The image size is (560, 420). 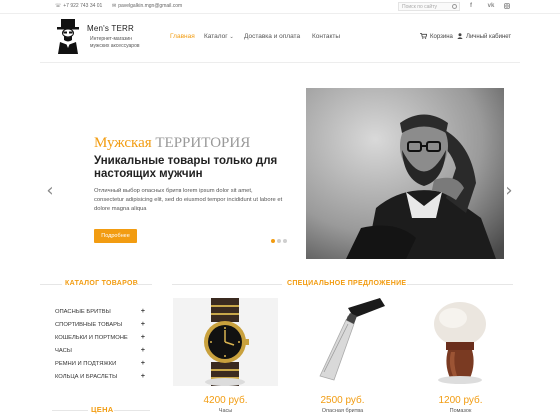 I want to click on phone-text: +7 922 743 34 01, so click(x=83, y=6).